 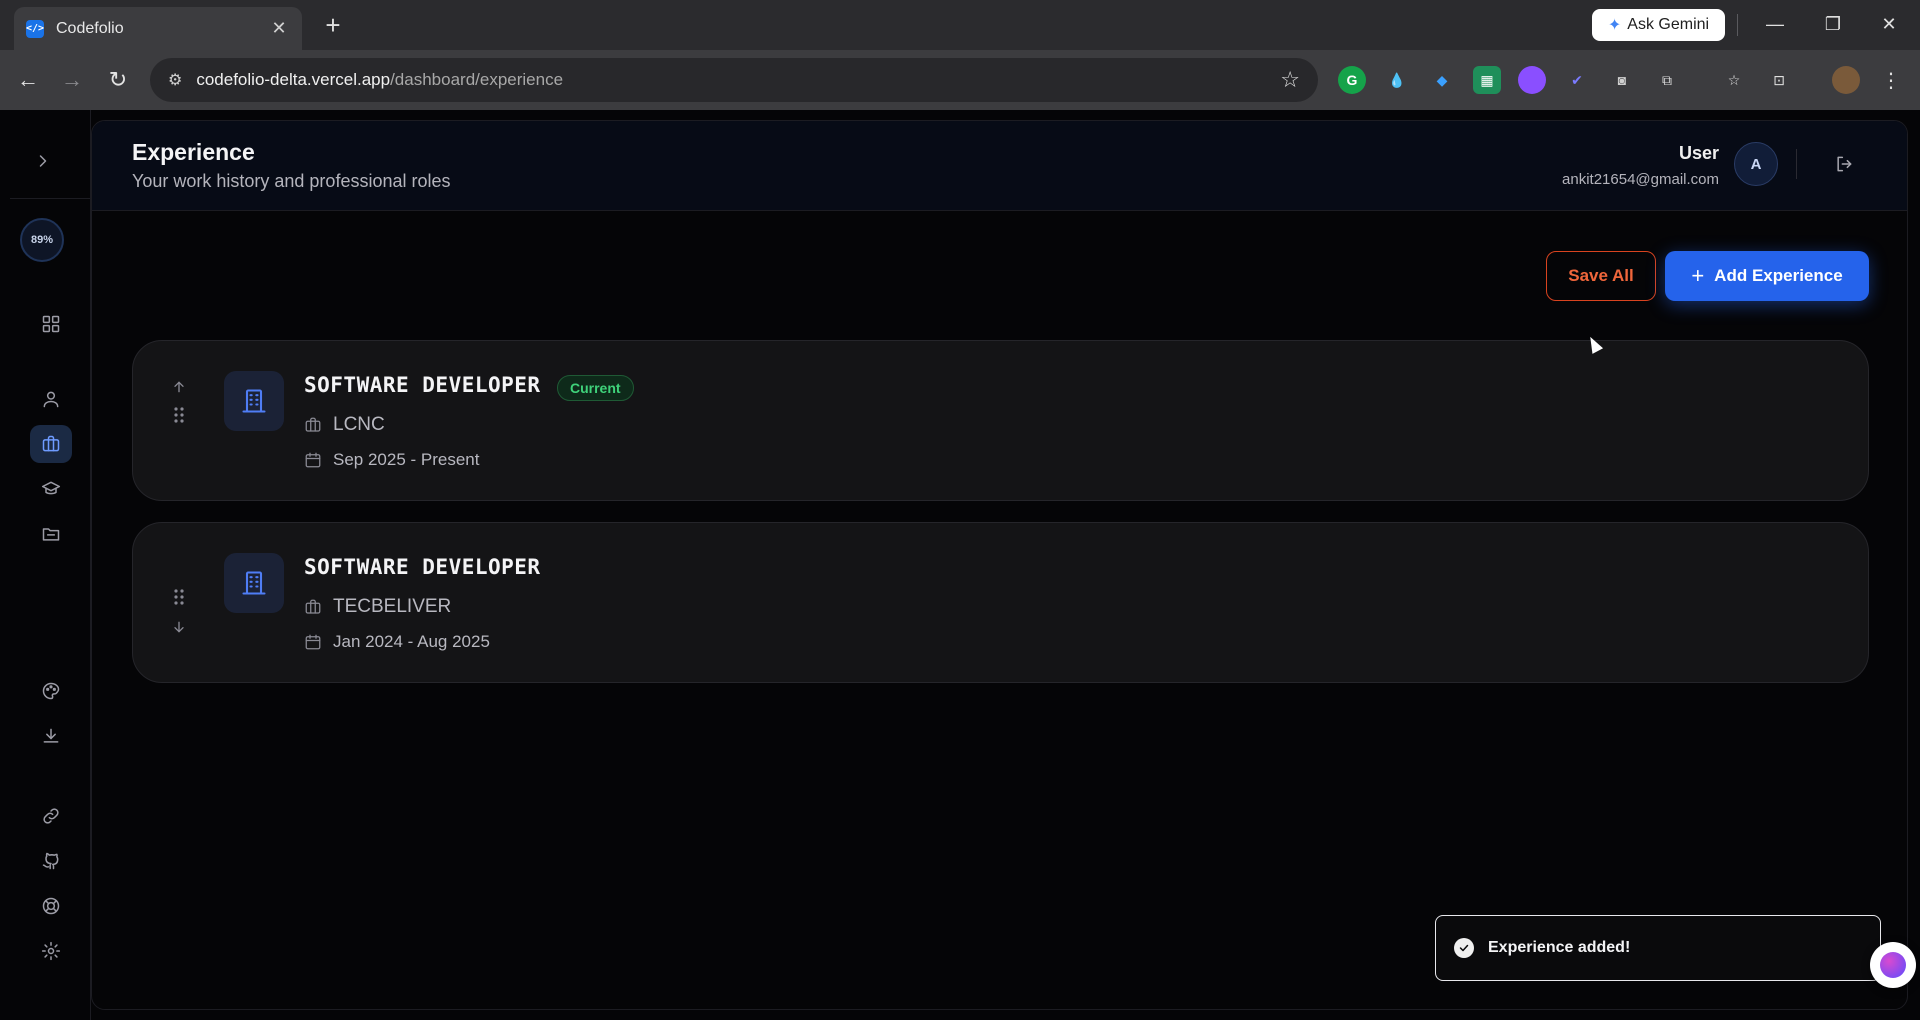 I want to click on toolbar-divider, so click(x=1737, y=25).